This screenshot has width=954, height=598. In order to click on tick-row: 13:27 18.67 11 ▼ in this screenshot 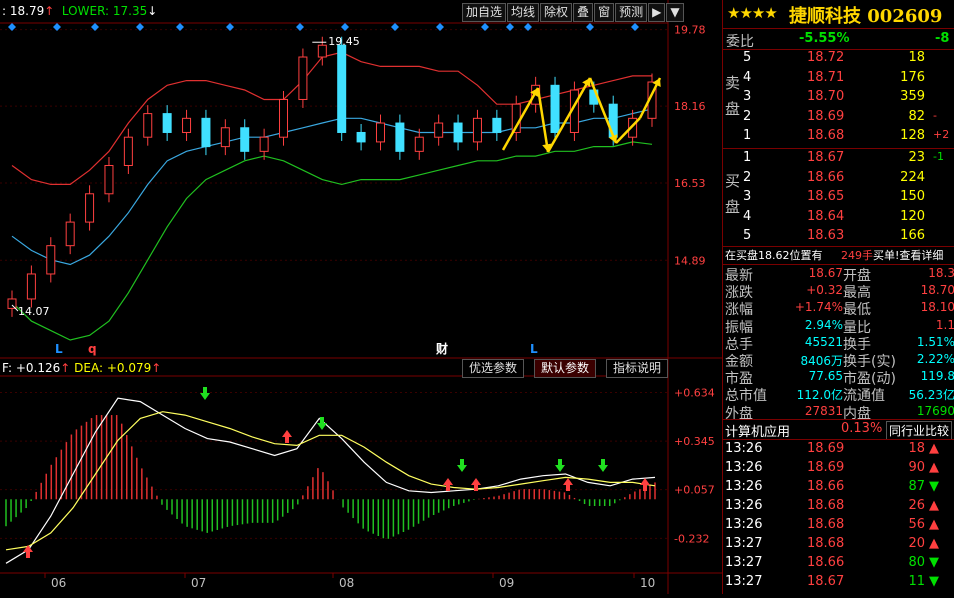, I will do `click(838, 583)`.